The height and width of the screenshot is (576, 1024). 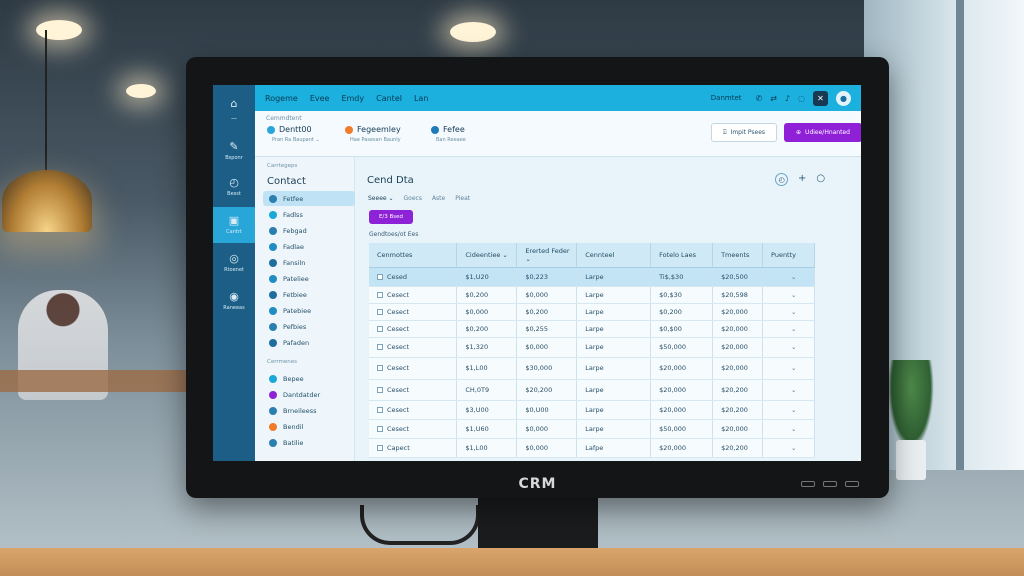 I want to click on sidebar-section-title: Carrtegeps, so click(x=282, y=166).